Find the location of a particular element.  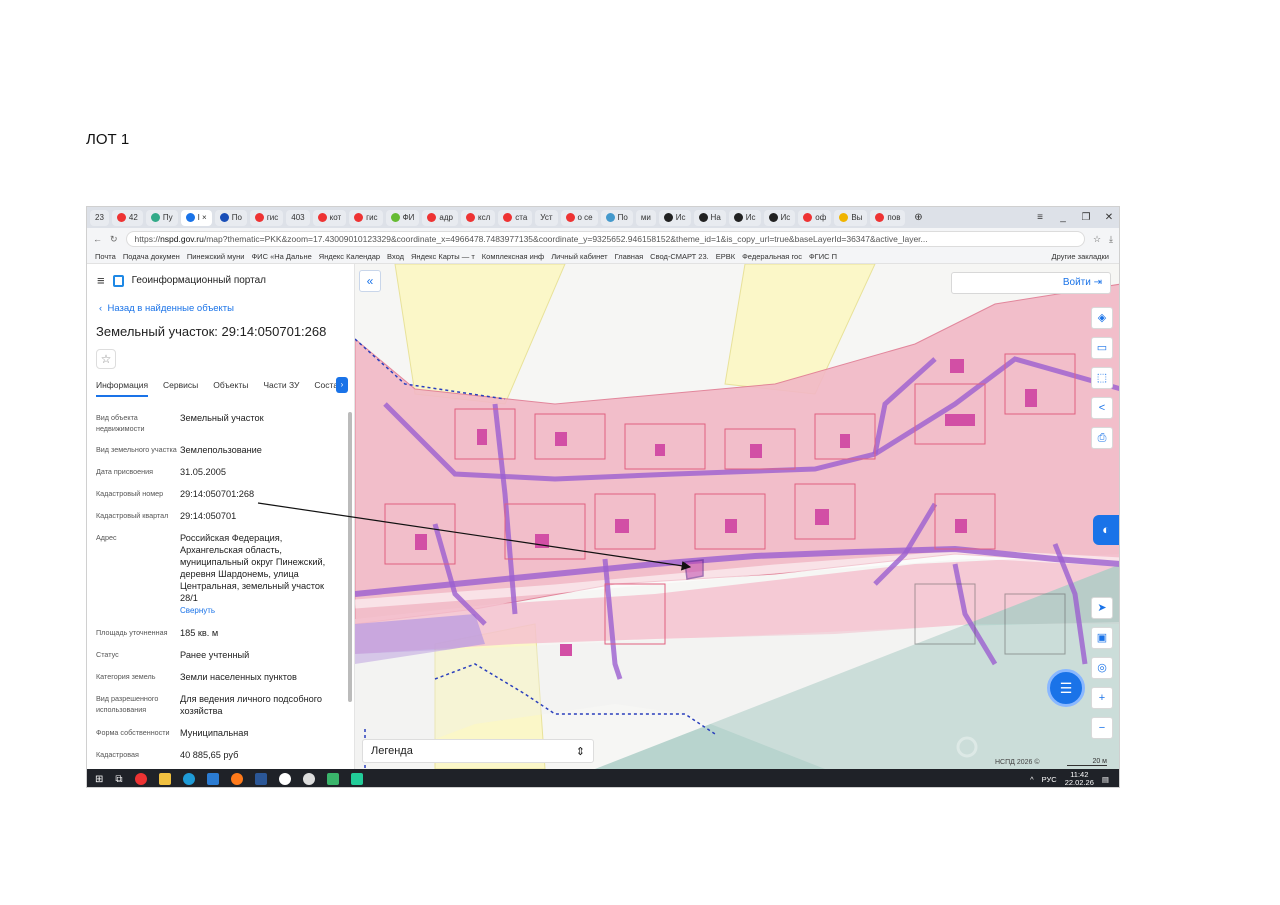

print-icon: ⎙ is located at coordinates (1102, 438).